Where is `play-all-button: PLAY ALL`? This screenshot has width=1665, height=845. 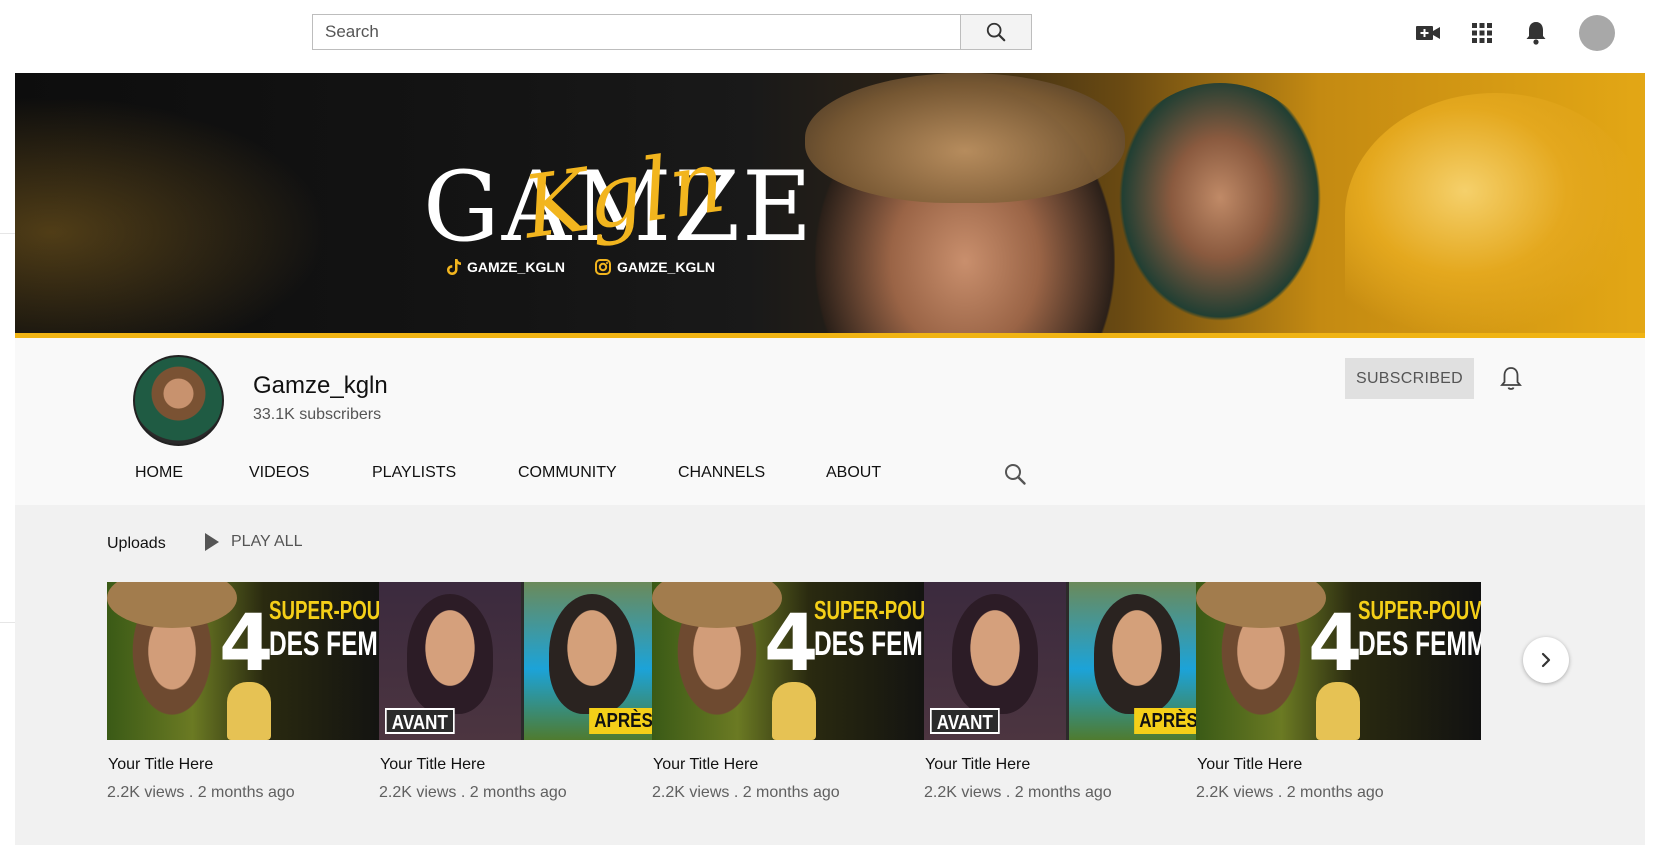 play-all-button: PLAY ALL is located at coordinates (253, 542).